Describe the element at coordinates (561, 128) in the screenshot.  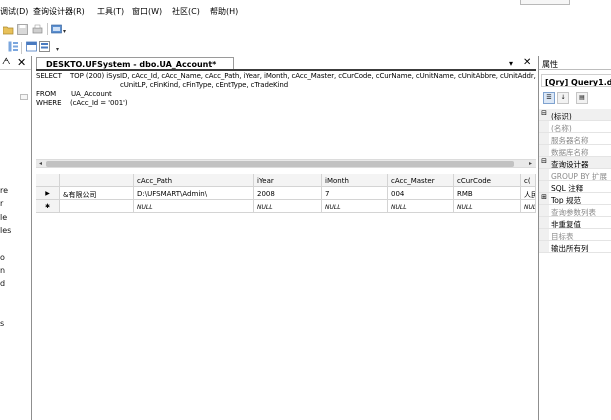
I see `property-label: (名称)` at that location.